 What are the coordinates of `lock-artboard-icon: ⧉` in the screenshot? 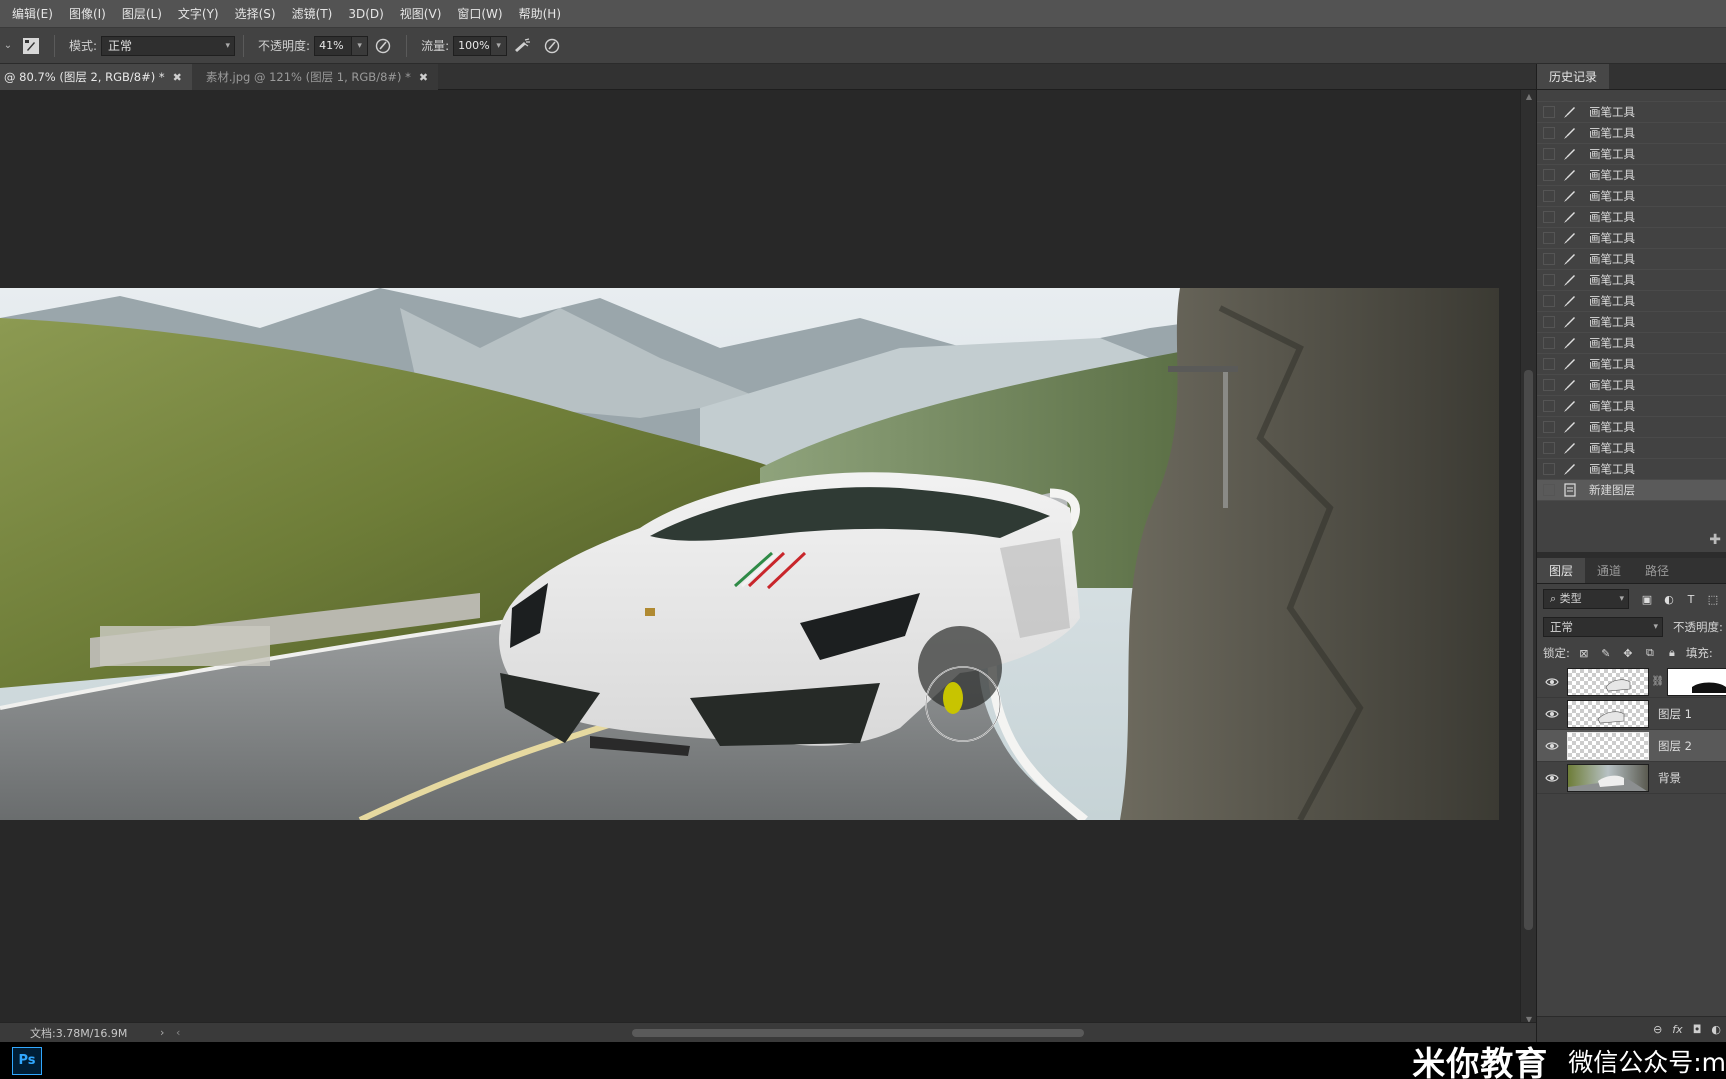 It's located at (1650, 653).